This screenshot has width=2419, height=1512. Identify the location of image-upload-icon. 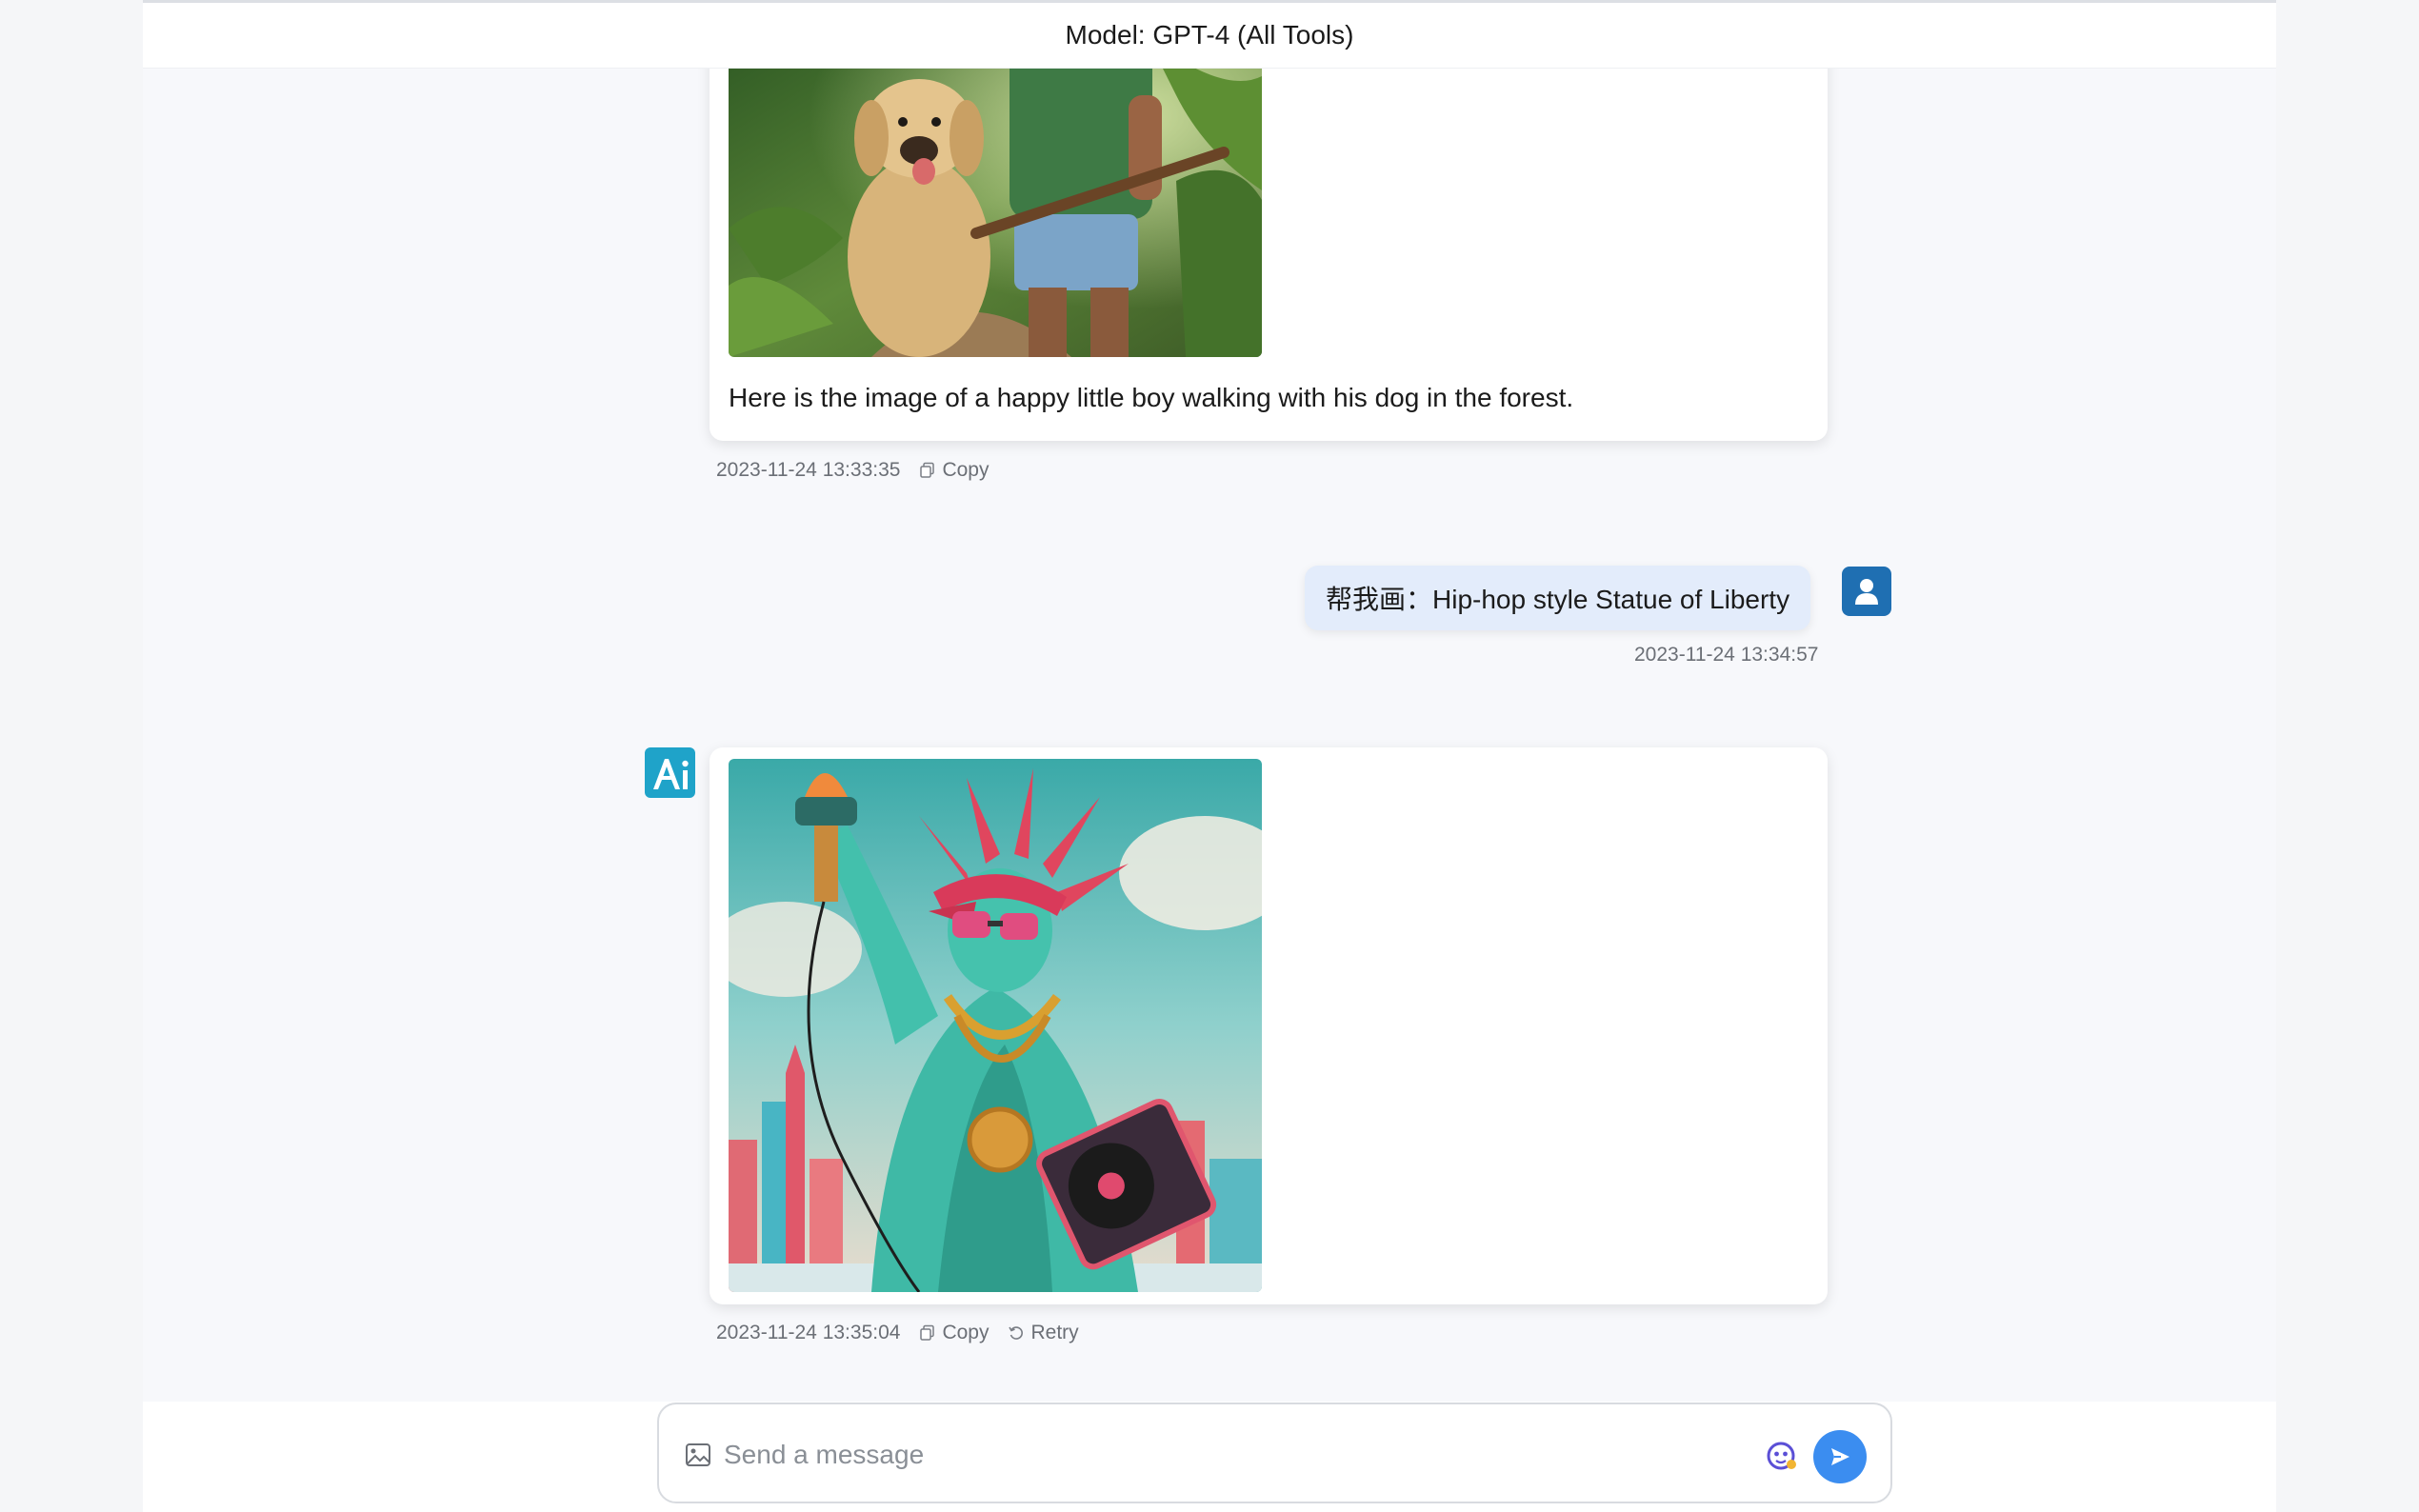
(698, 1455).